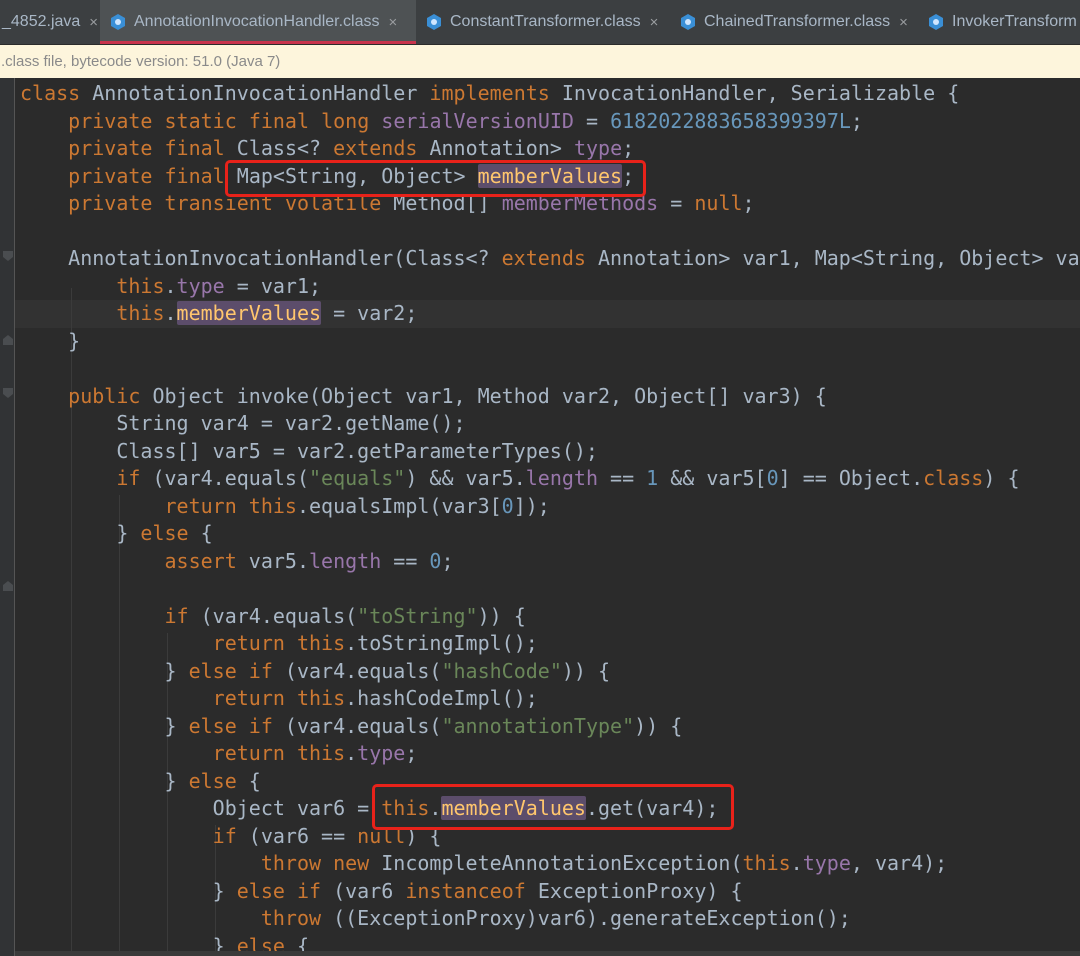 The height and width of the screenshot is (956, 1080). What do you see at coordinates (553, 807) in the screenshot?
I see `highlight-box-member-values-get` at bounding box center [553, 807].